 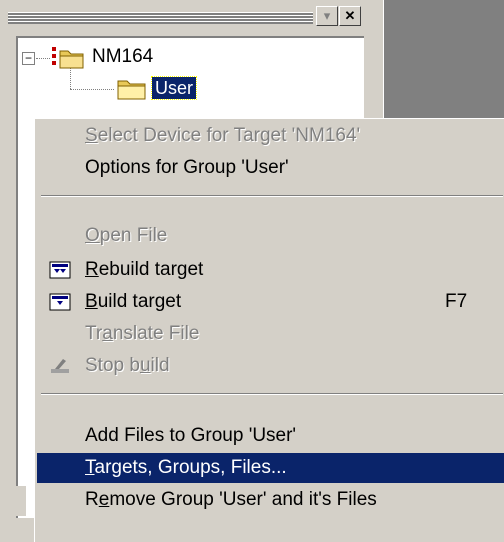 I want to click on menu-item-options-group: Options for Group 'User', so click(x=271, y=168).